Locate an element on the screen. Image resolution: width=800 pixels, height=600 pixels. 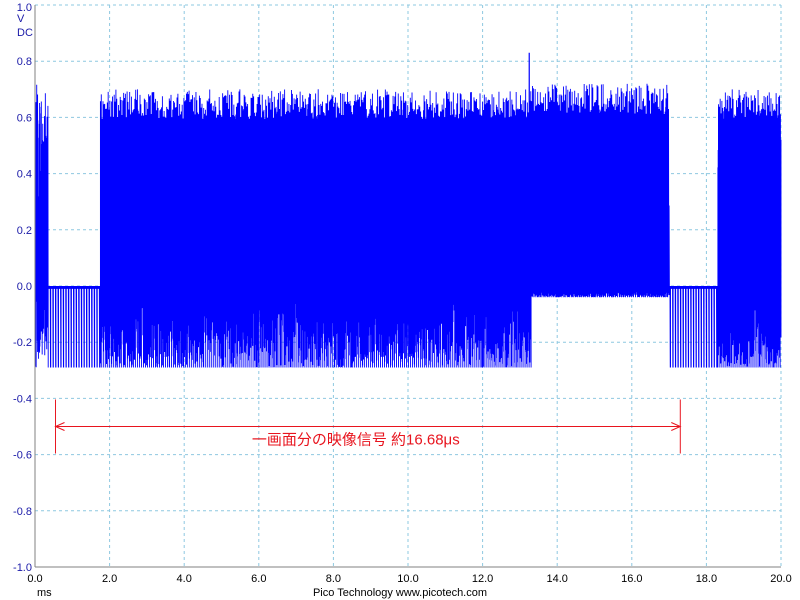
y-tick-label: 0.2 is located at coordinates (24, 231).